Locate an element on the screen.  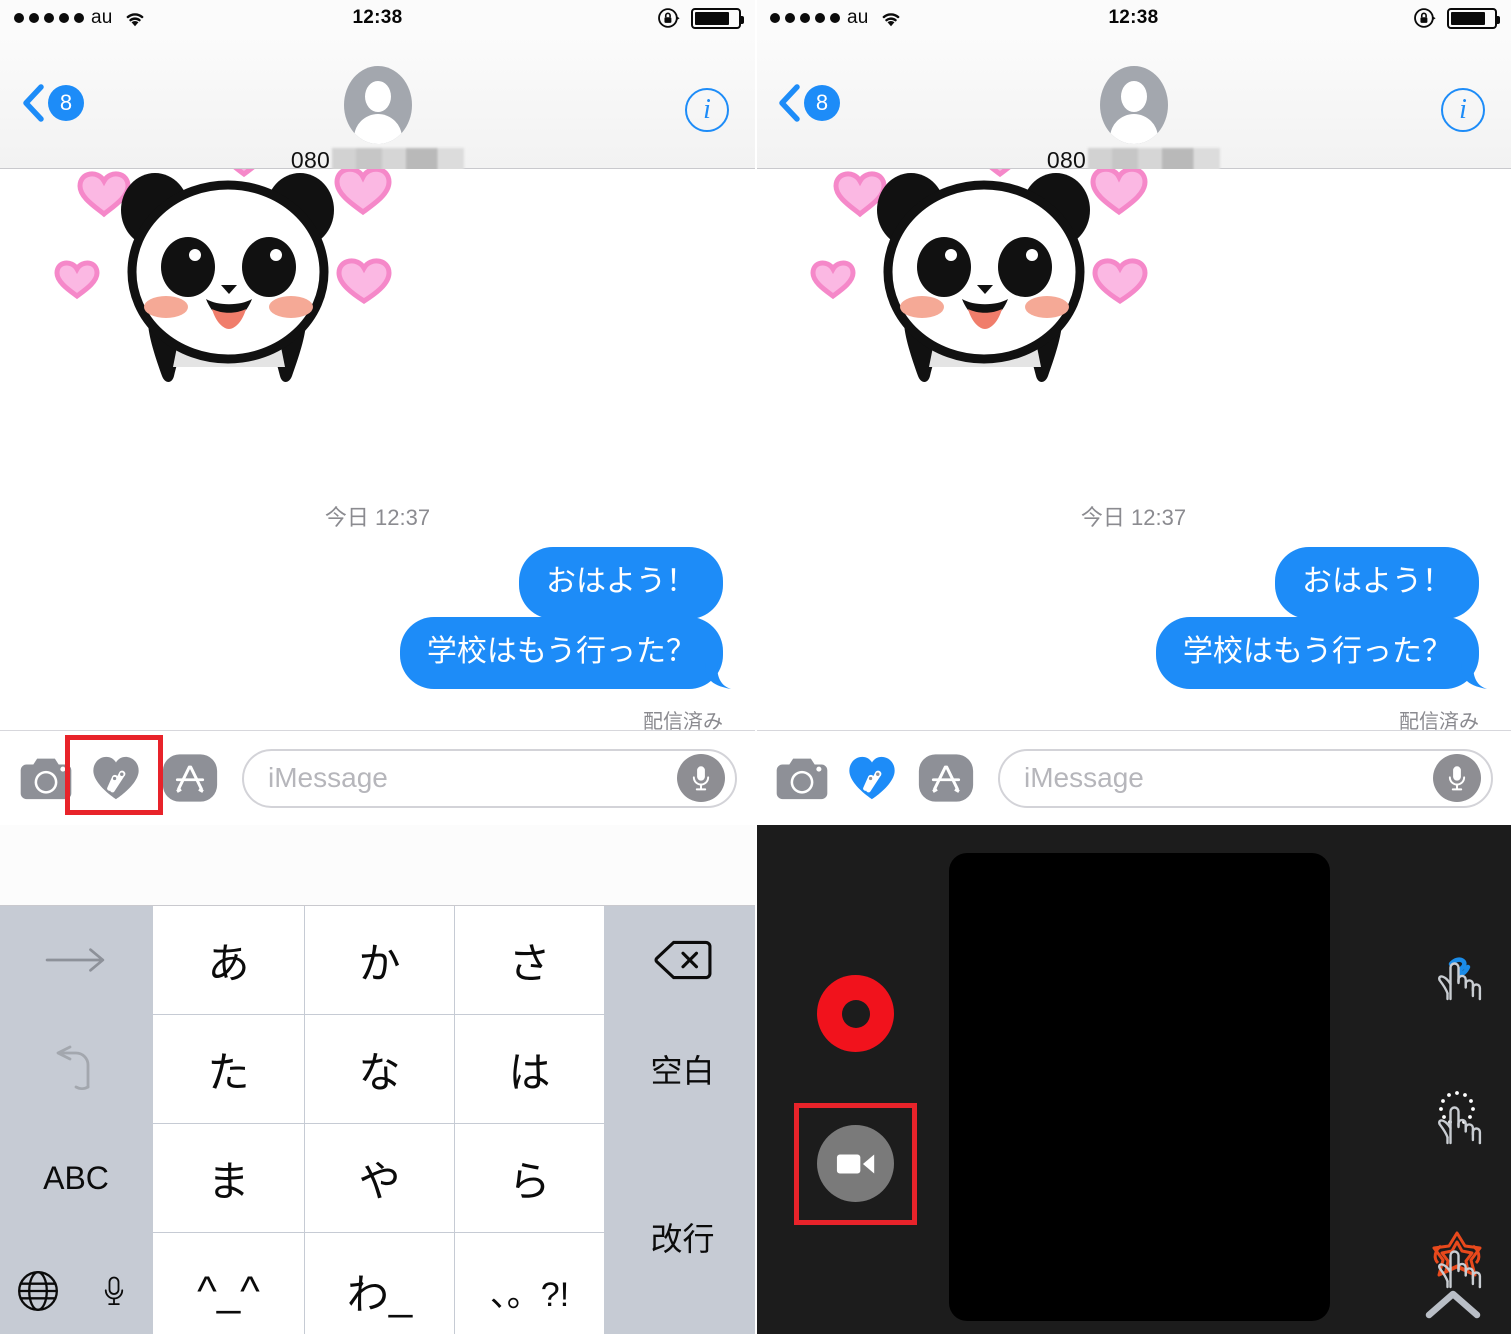
delivery-status: 配信済み is located at coordinates (683, 720).